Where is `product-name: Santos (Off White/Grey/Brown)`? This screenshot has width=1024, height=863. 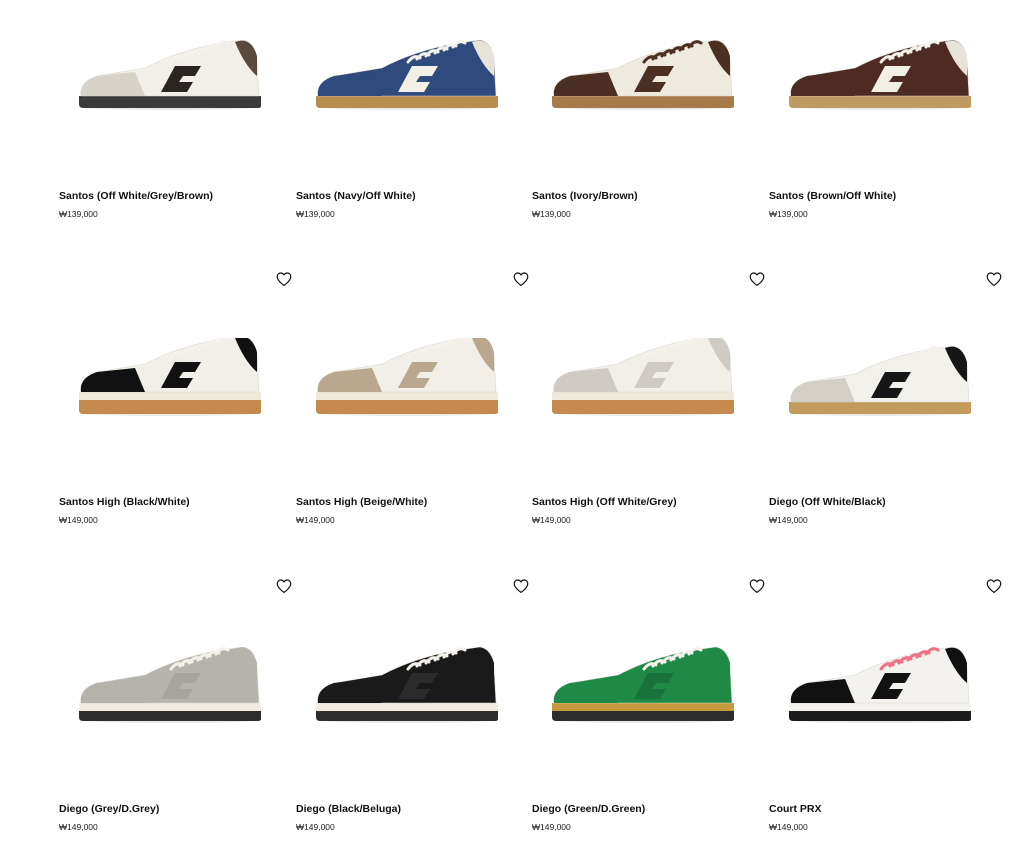 product-name: Santos (Off White/Grey/Brown) is located at coordinates (136, 196).